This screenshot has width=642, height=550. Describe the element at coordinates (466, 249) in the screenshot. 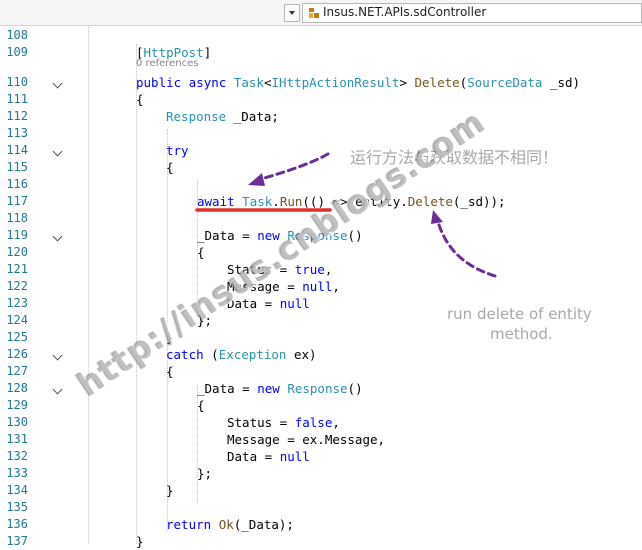

I see `arrow-to-entity-delete` at that location.